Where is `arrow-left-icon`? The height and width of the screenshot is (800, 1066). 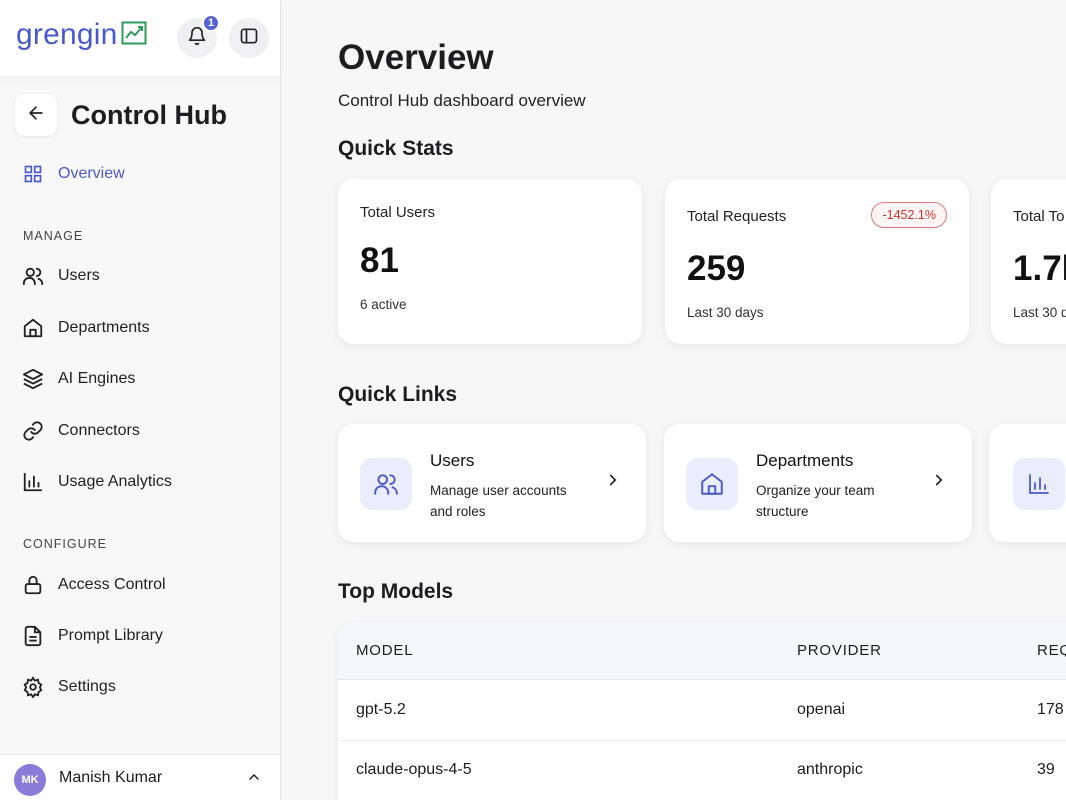
arrow-left-icon is located at coordinates (36, 115).